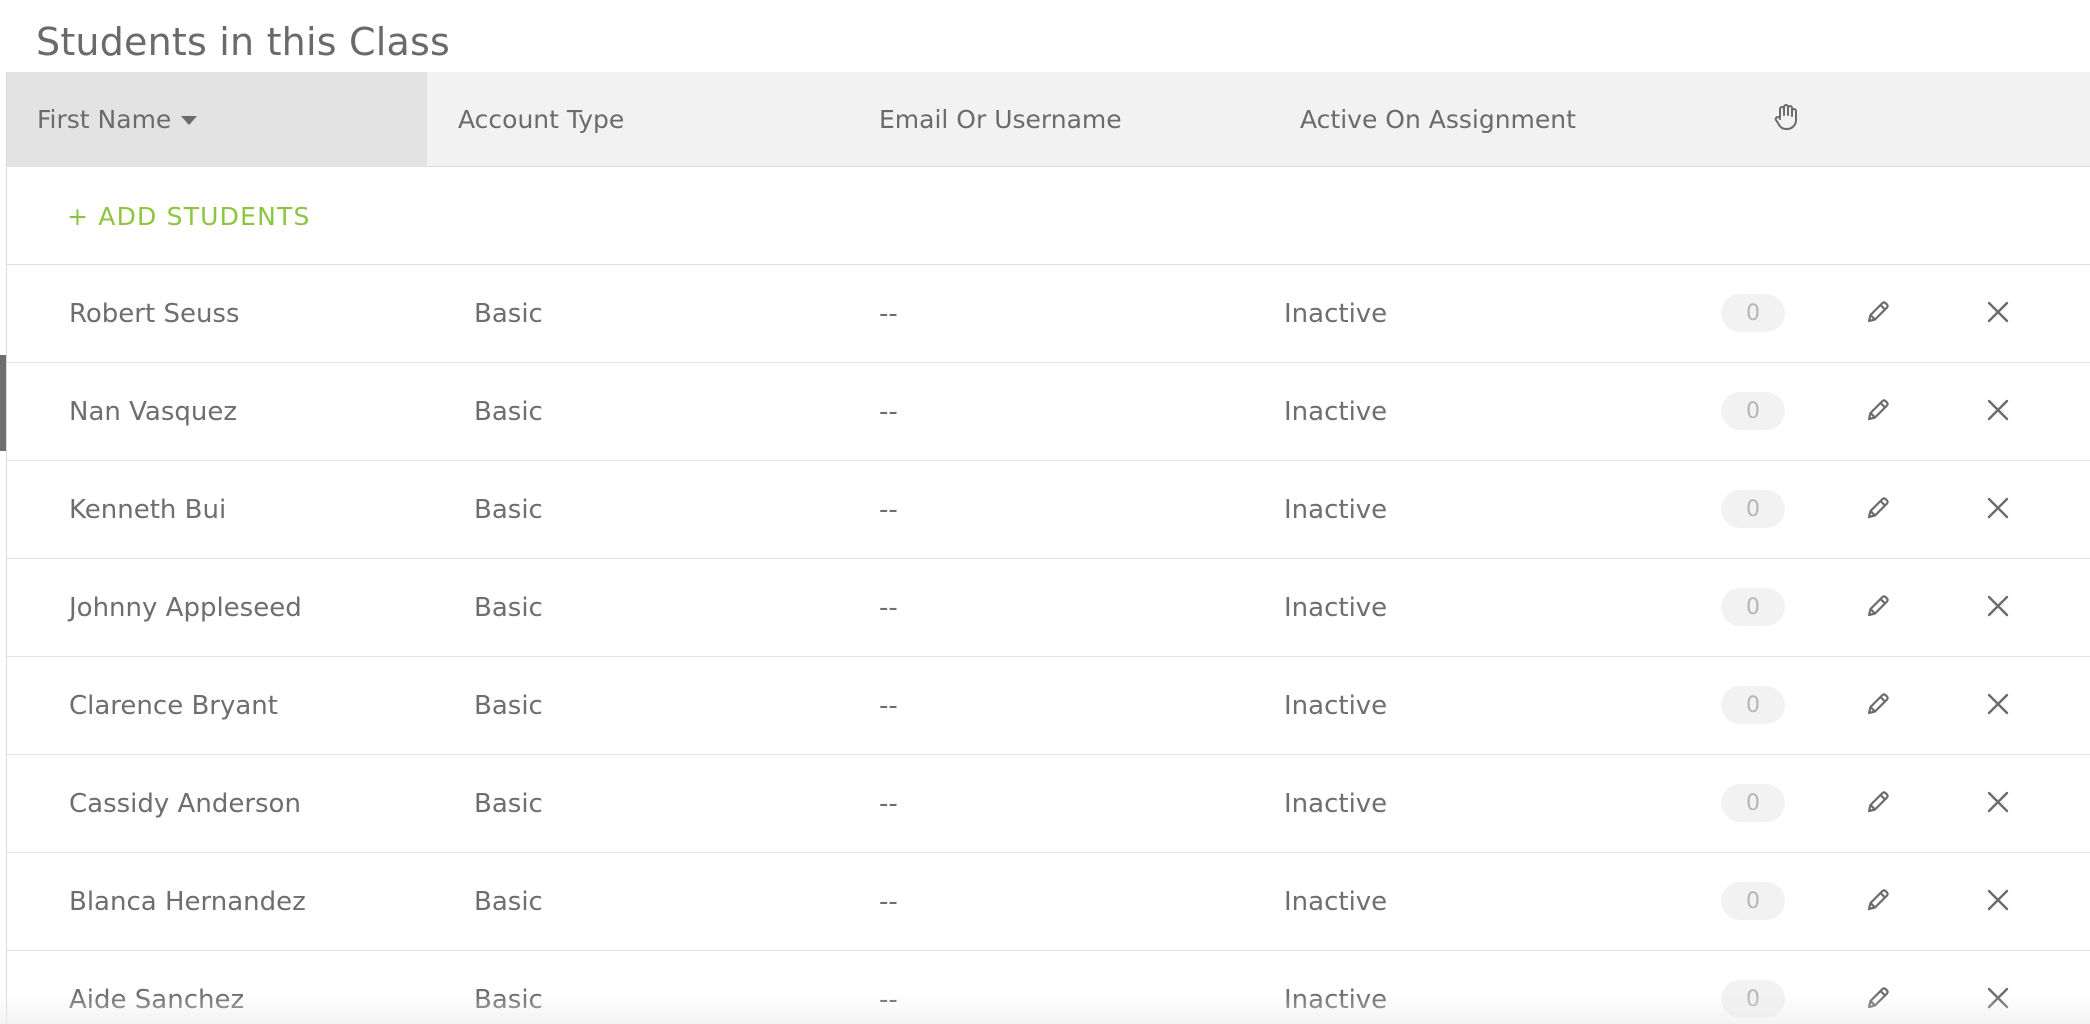 The image size is (2090, 1024). I want to click on table-row: Cassidy Anderson Basic -- Inactive 0, so click(1048, 804).